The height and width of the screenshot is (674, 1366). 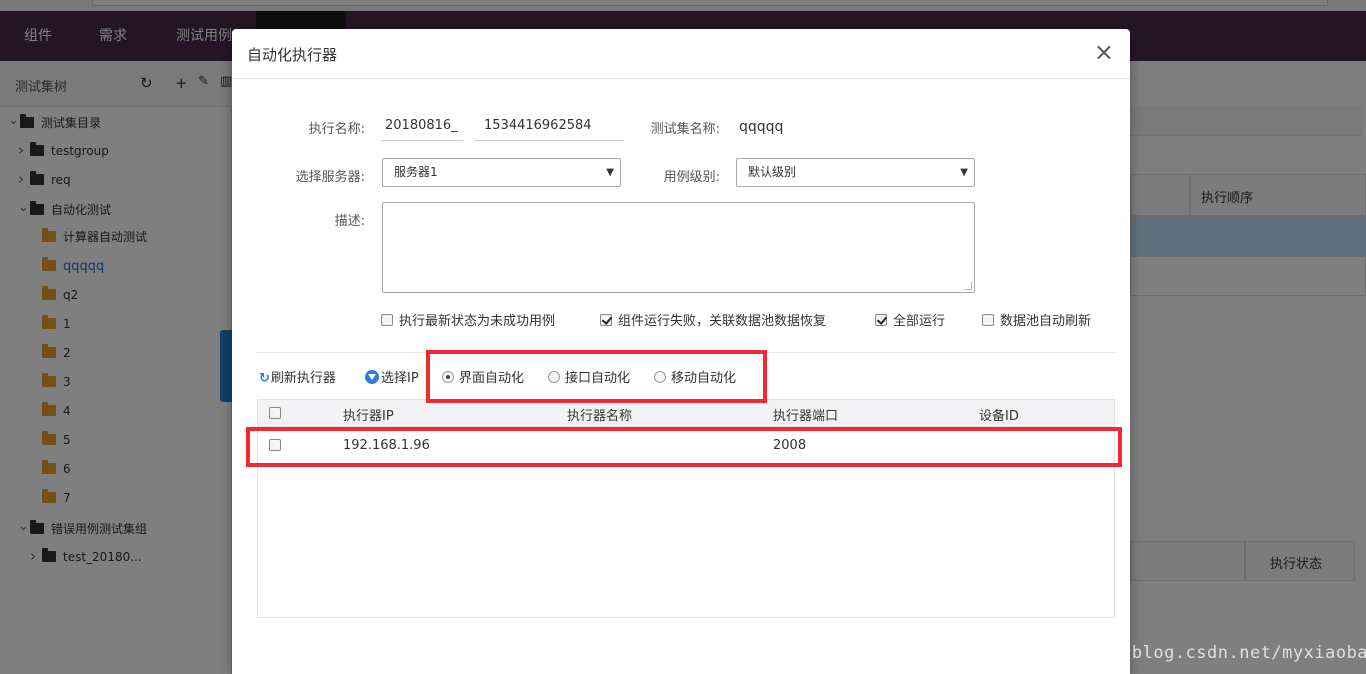 I want to click on modal-header: 自动化执行器 ×, so click(x=681, y=54).